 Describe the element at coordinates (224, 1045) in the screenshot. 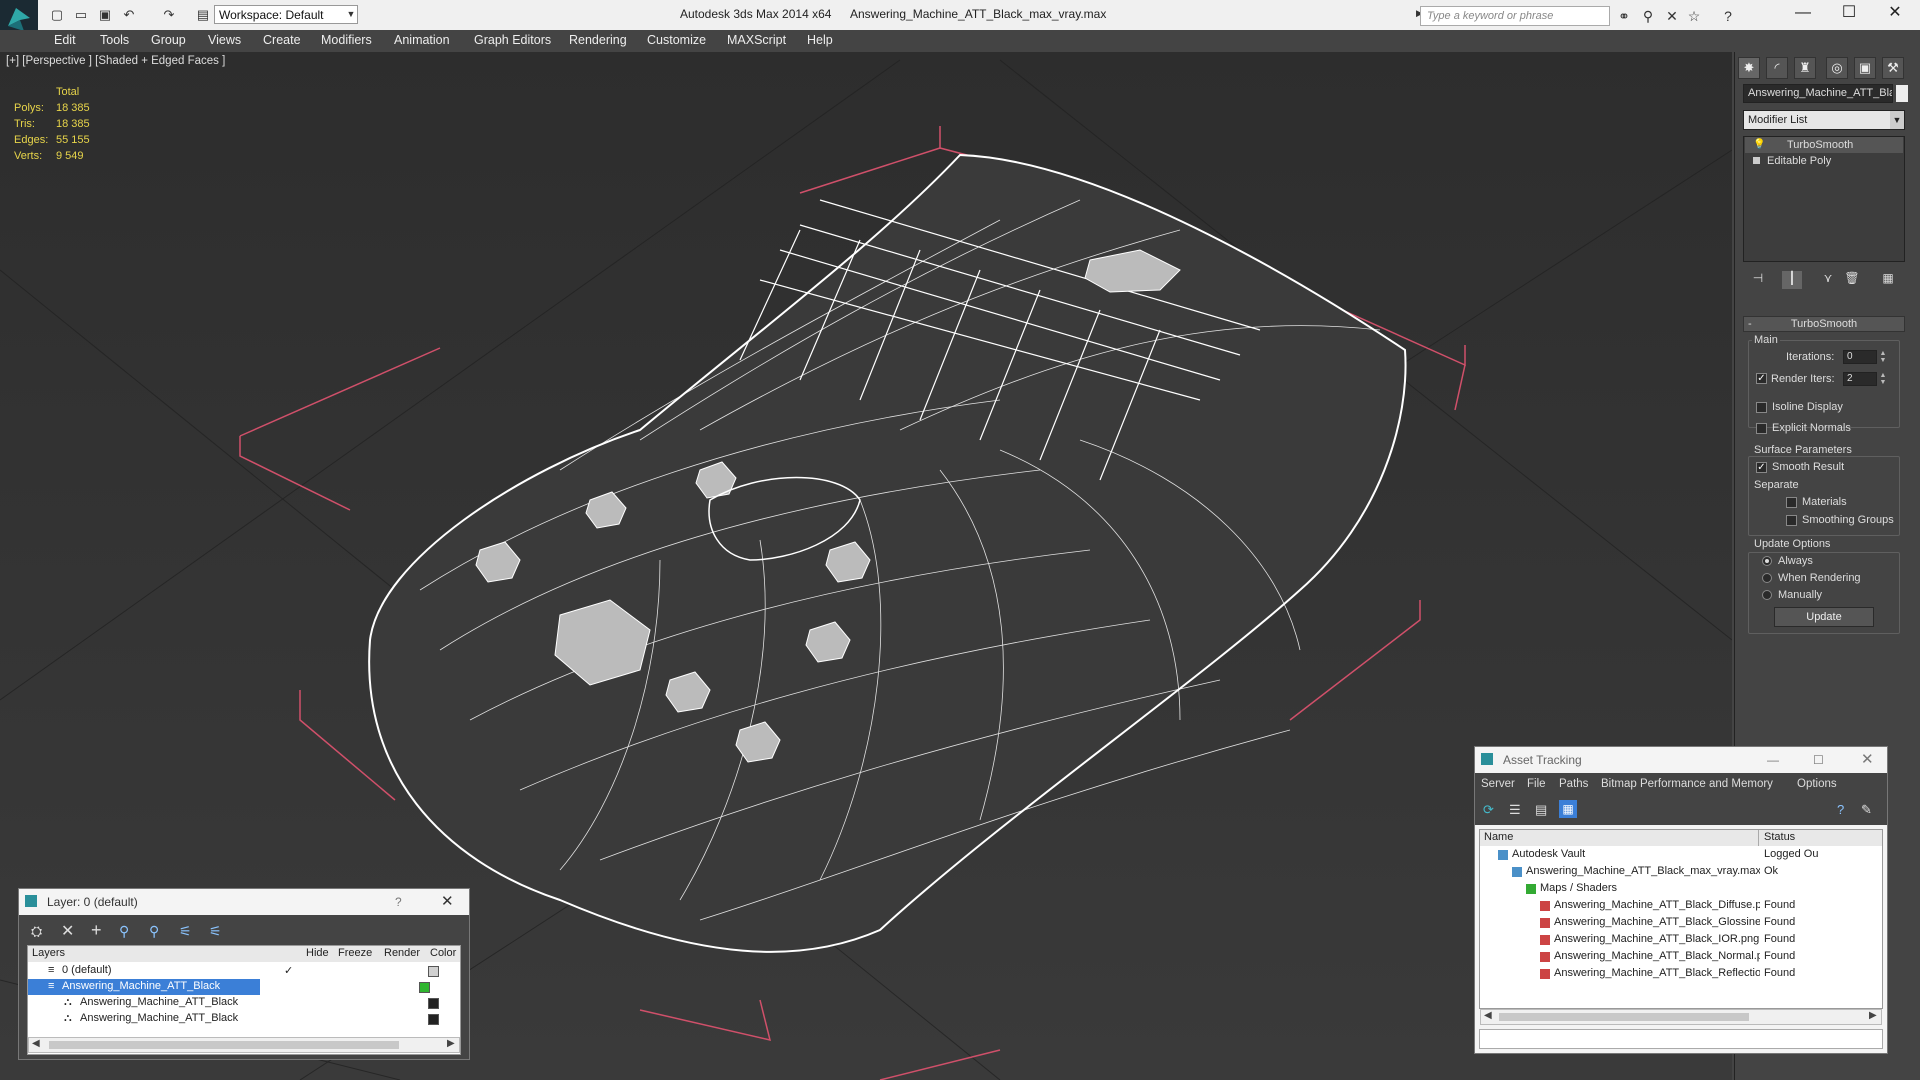

I see `scroll-thumb` at that location.